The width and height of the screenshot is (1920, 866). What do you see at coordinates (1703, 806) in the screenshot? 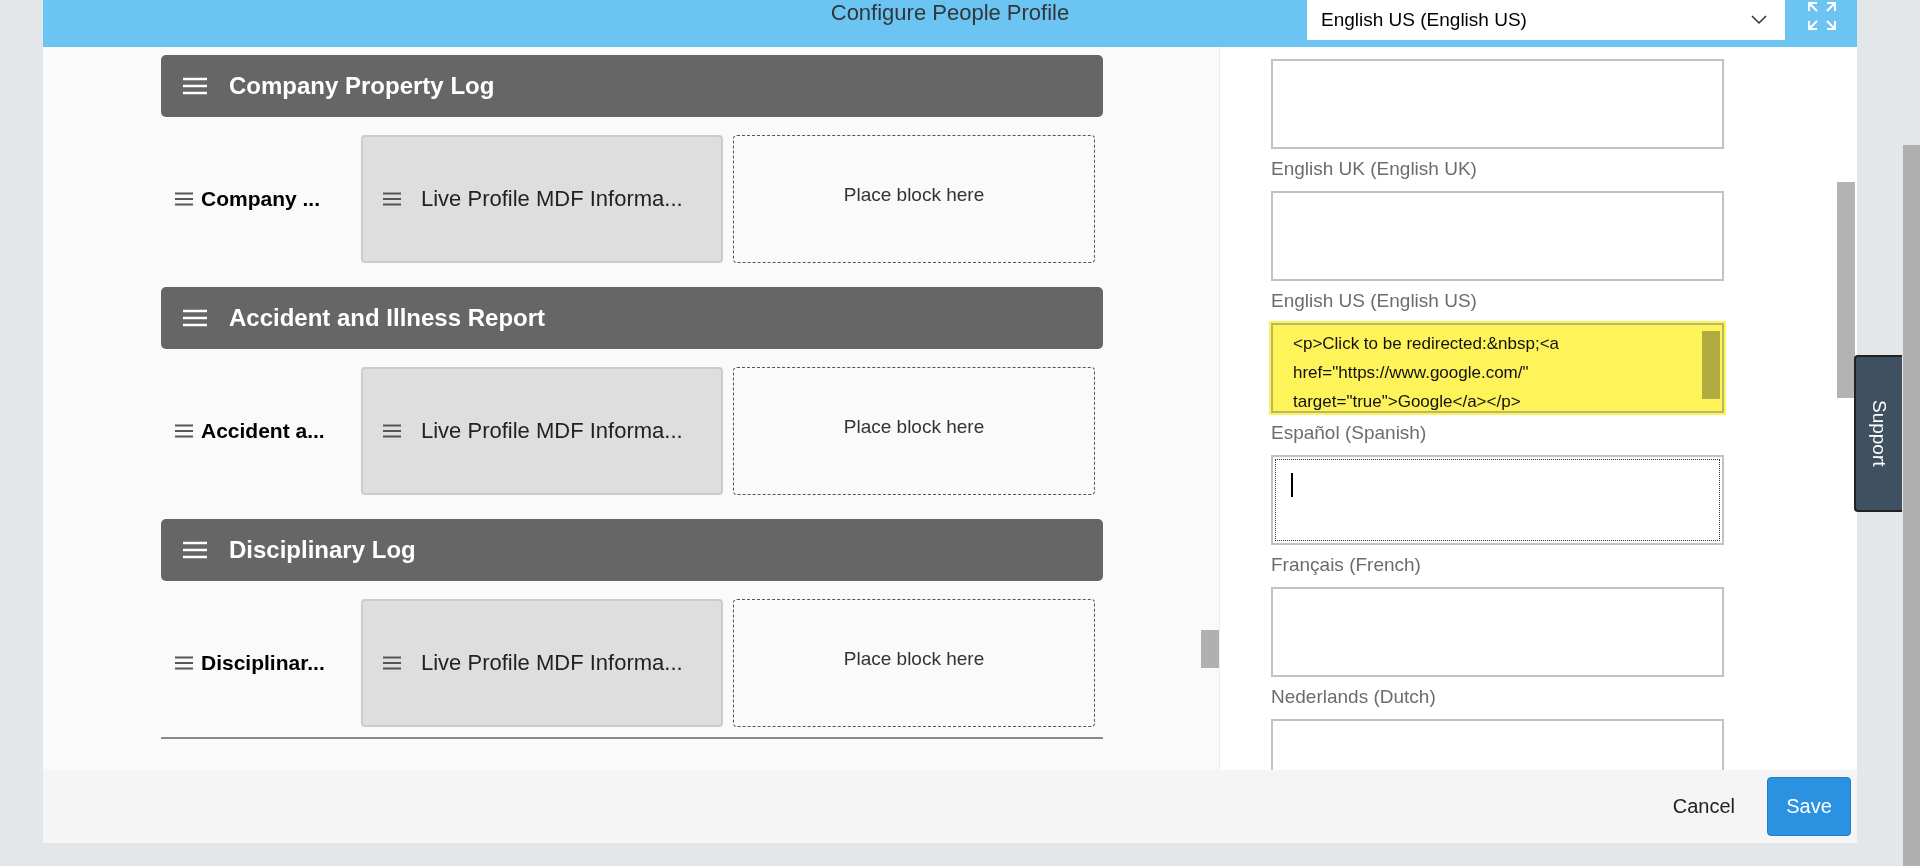
I see `cancel-button: Cancel` at bounding box center [1703, 806].